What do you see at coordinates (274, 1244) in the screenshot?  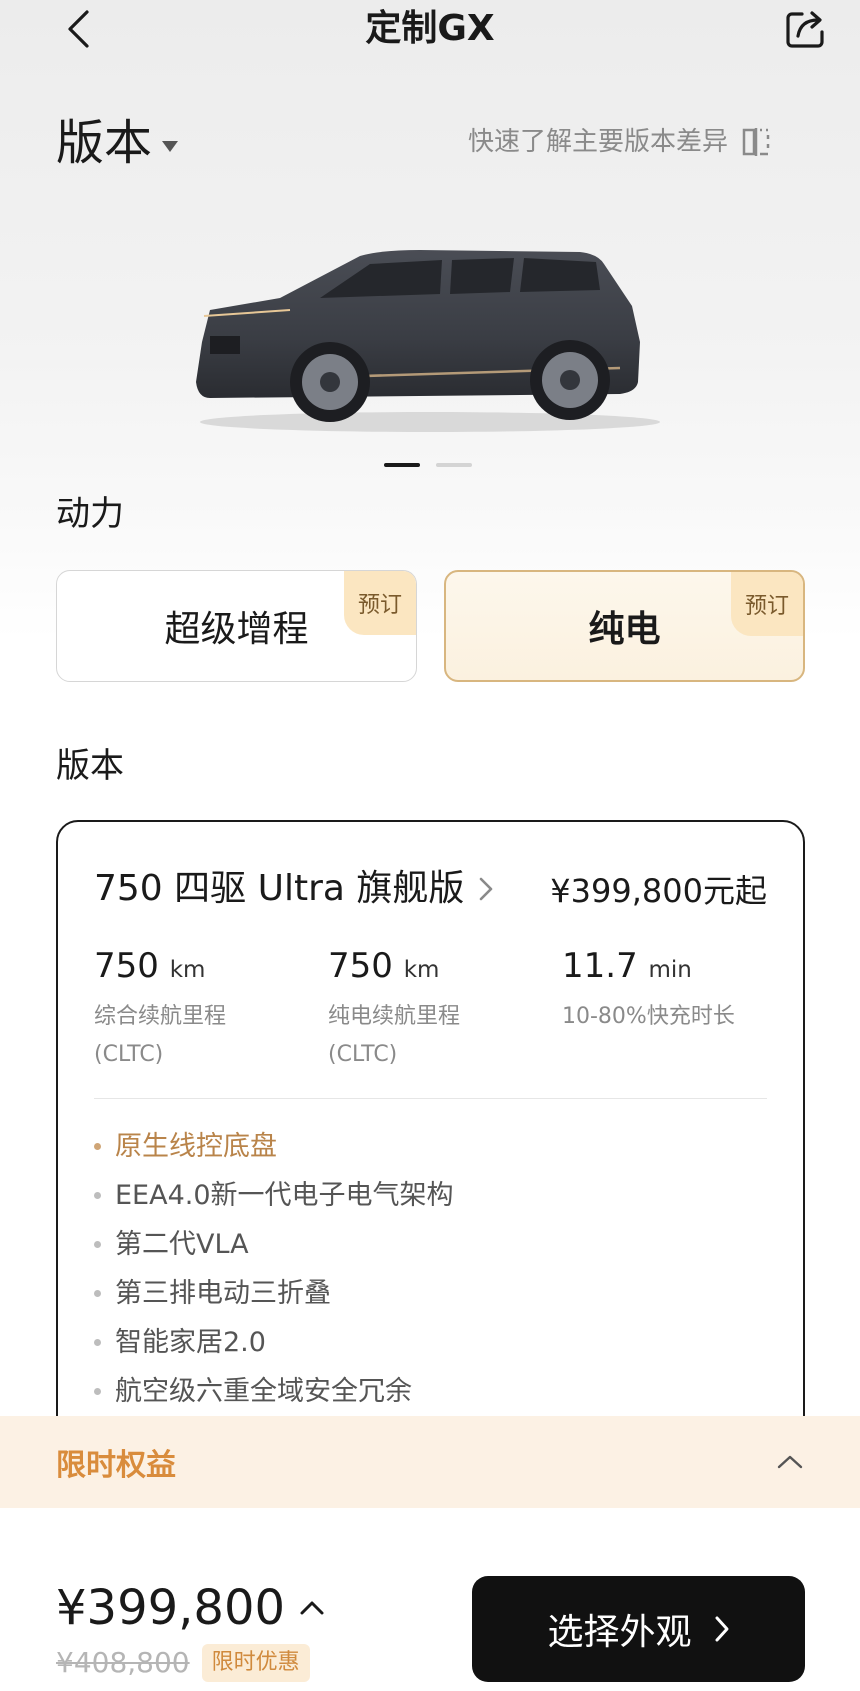 I see `list-item: 第二代VLA` at bounding box center [274, 1244].